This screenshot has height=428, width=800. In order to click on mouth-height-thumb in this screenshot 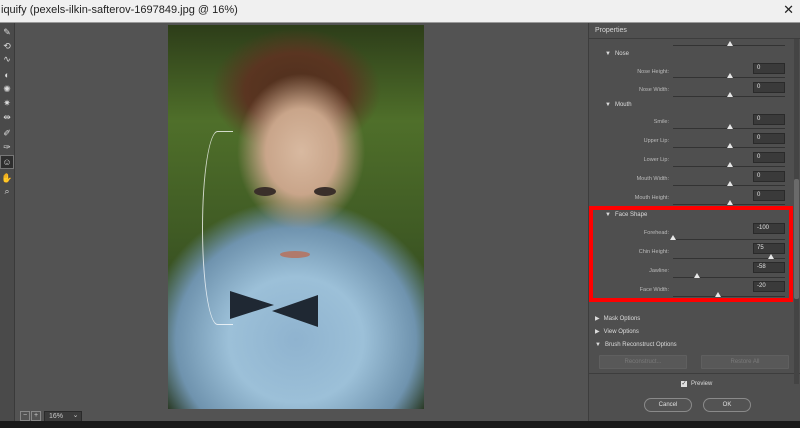, I will do `click(730, 202)`.